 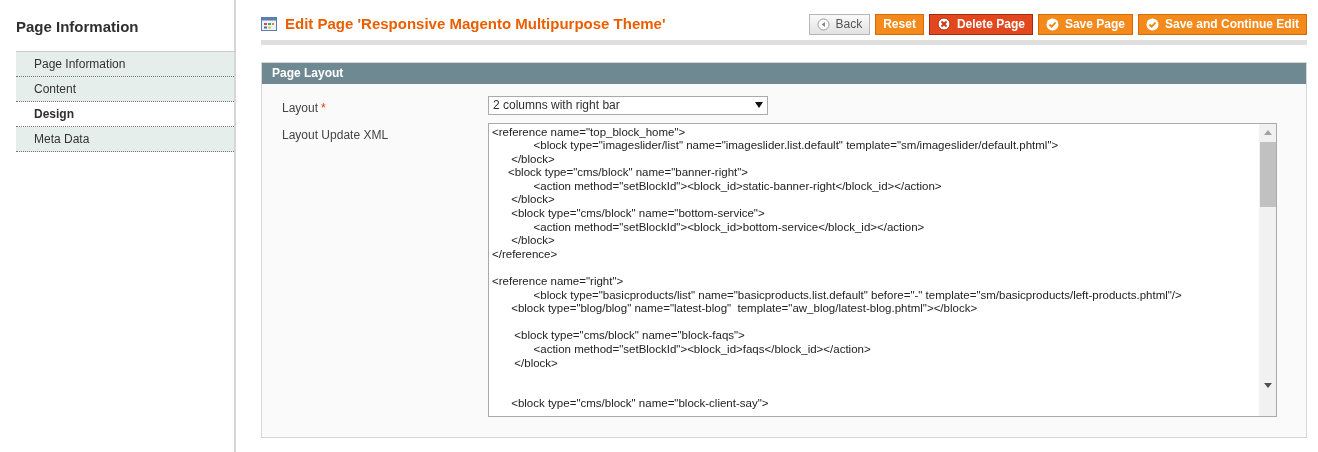 I want to click on scroll-down-icon, so click(x=1267, y=385).